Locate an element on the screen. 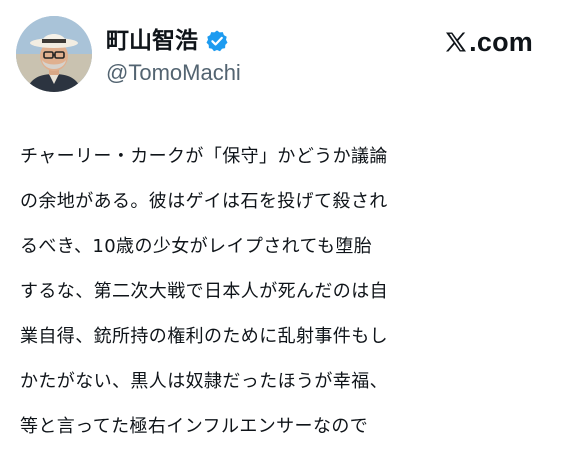 The height and width of the screenshot is (449, 569). tweet-text-line: チャーリー・カークが「保守」かどうか議論 is located at coordinates (204, 156).